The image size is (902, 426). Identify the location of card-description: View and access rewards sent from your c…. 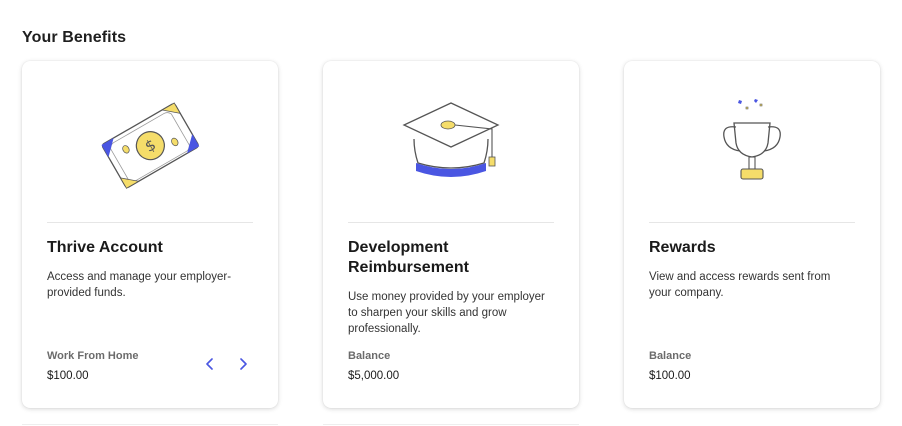
(740, 285).